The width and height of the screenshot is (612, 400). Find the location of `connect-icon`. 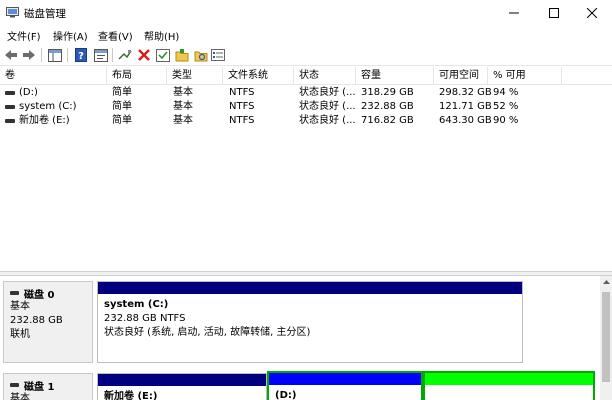

connect-icon is located at coordinates (125, 55).